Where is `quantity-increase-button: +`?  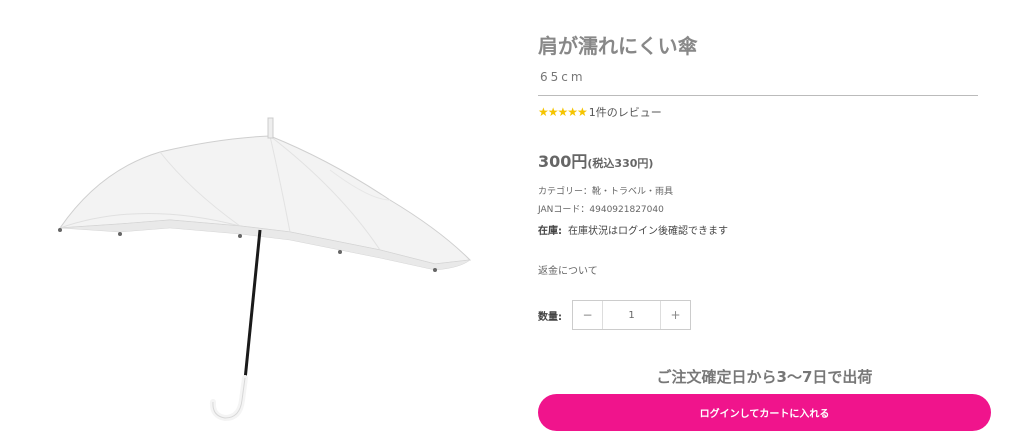
quantity-increase-button: + is located at coordinates (675, 315).